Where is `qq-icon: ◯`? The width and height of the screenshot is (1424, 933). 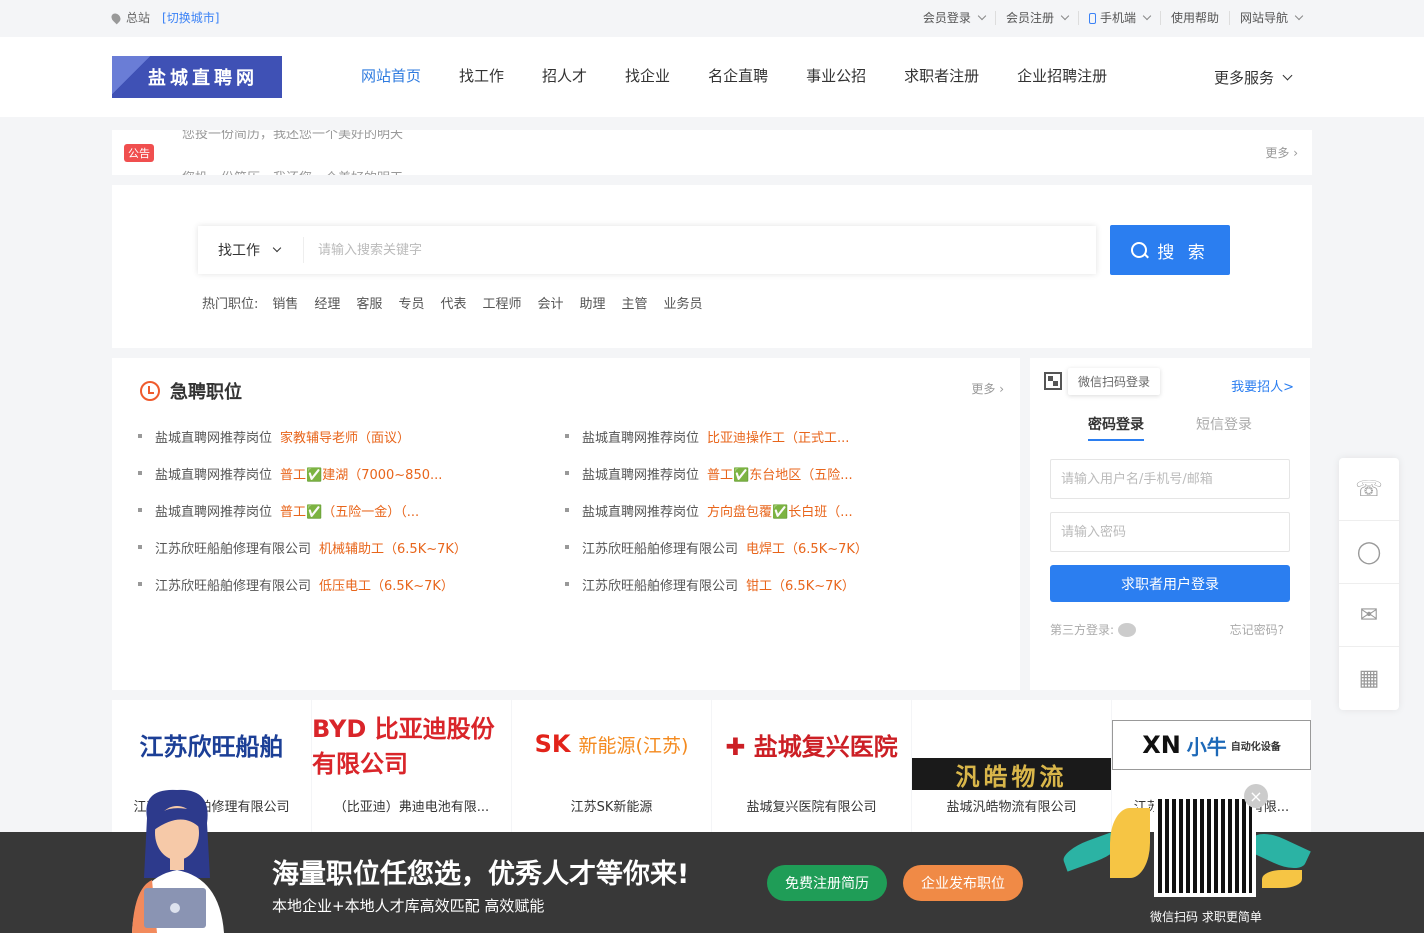 qq-icon: ◯ is located at coordinates (1369, 552).